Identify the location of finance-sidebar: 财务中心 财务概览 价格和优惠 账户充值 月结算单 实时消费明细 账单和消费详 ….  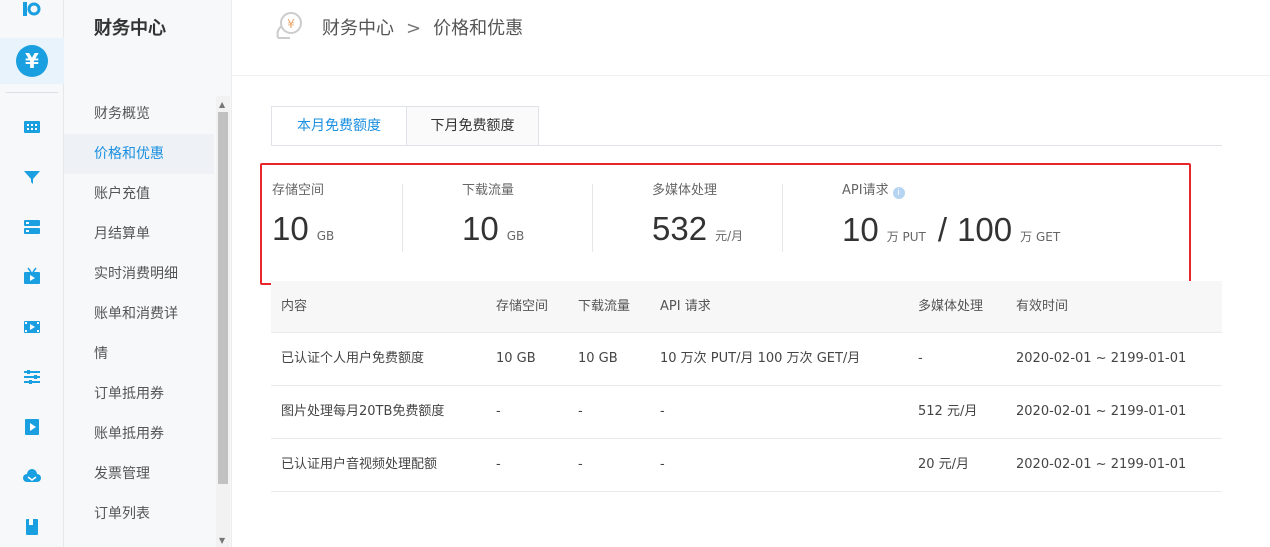
(148, 273).